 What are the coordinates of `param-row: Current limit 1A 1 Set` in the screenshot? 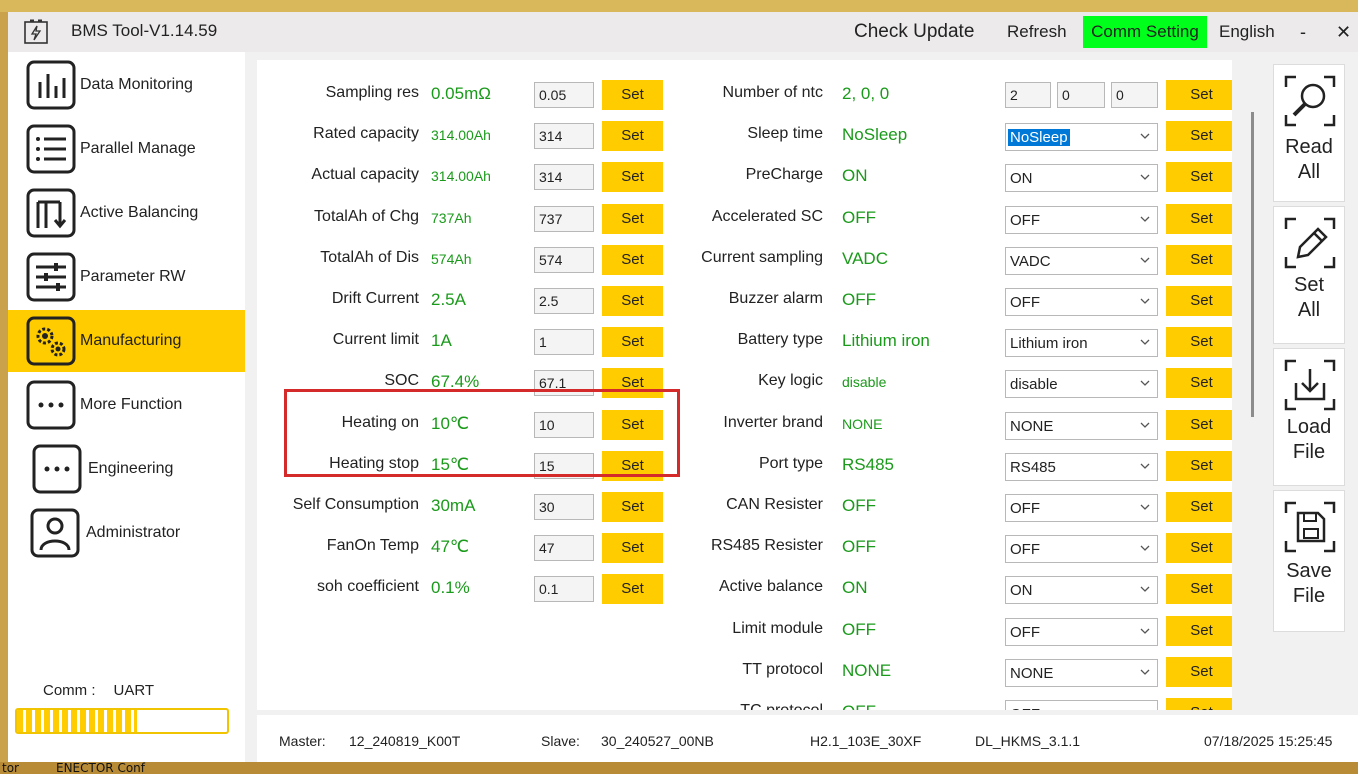 It's located at (467, 341).